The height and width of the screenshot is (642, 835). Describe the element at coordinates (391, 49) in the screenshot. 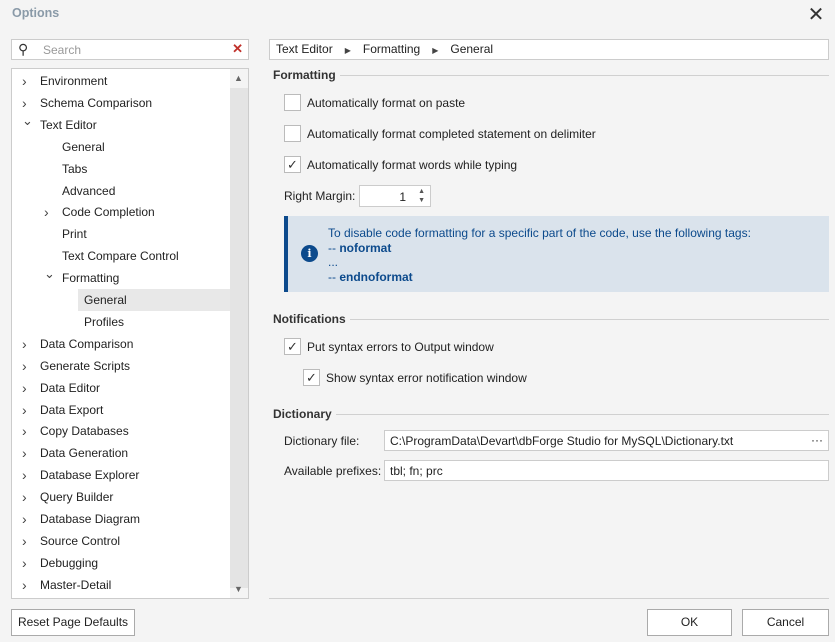

I see `breadcrumb-item: Formatting` at that location.